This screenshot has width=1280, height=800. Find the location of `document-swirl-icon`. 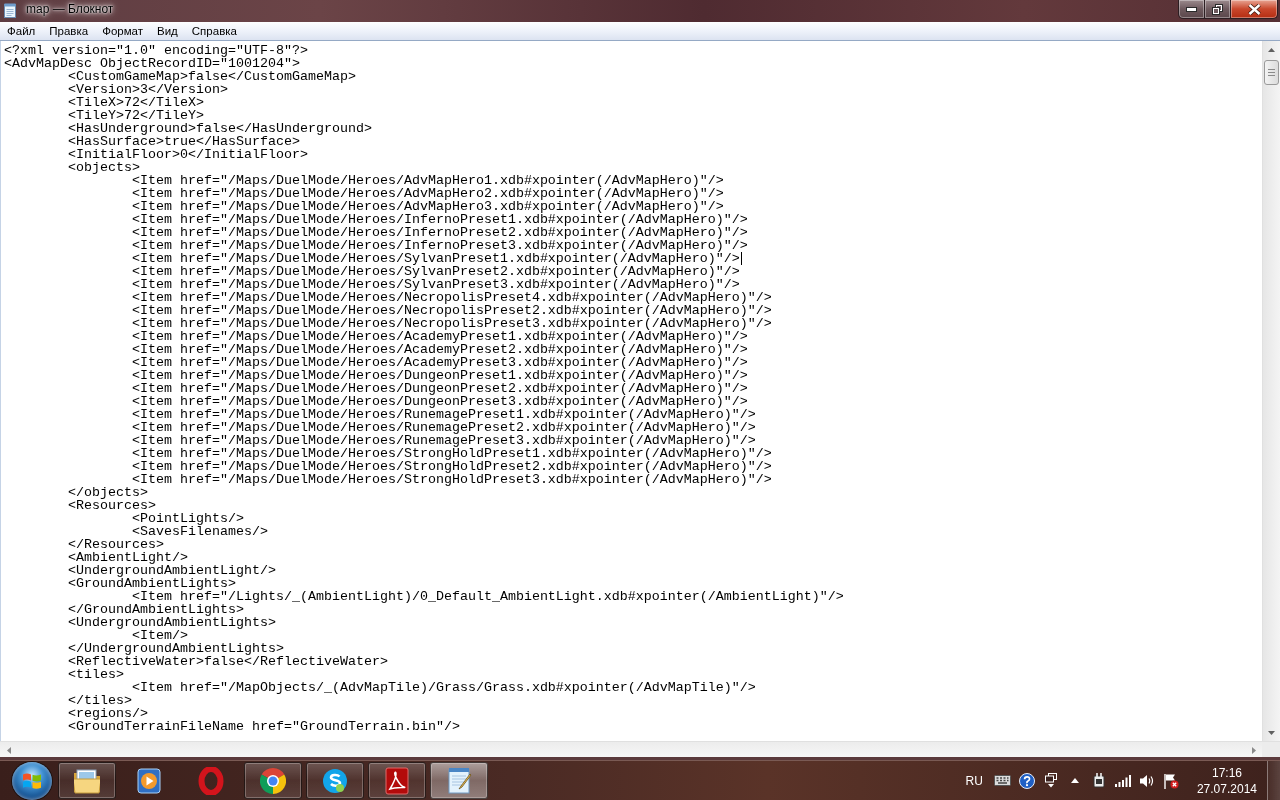

document-swirl-icon is located at coordinates (397, 780).